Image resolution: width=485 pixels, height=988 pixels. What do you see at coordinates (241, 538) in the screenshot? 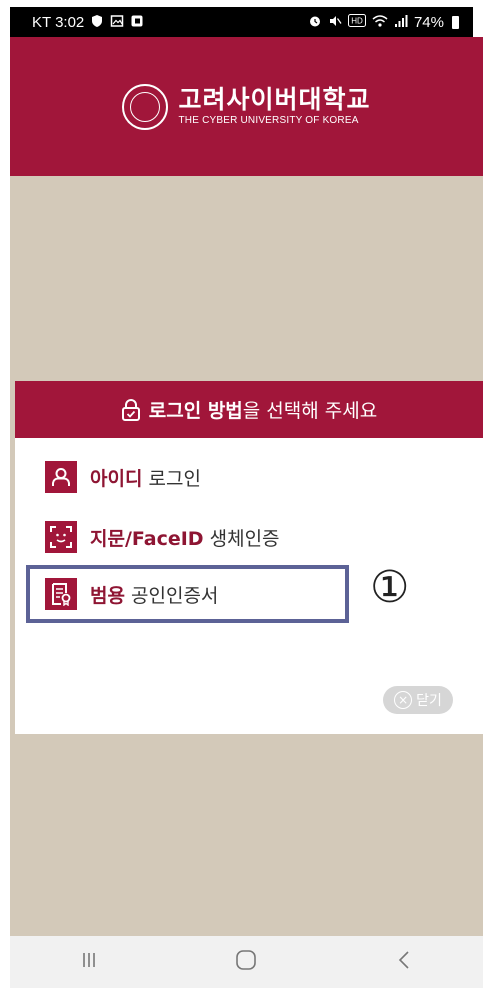
I see `option-rest: 생체인증` at bounding box center [241, 538].